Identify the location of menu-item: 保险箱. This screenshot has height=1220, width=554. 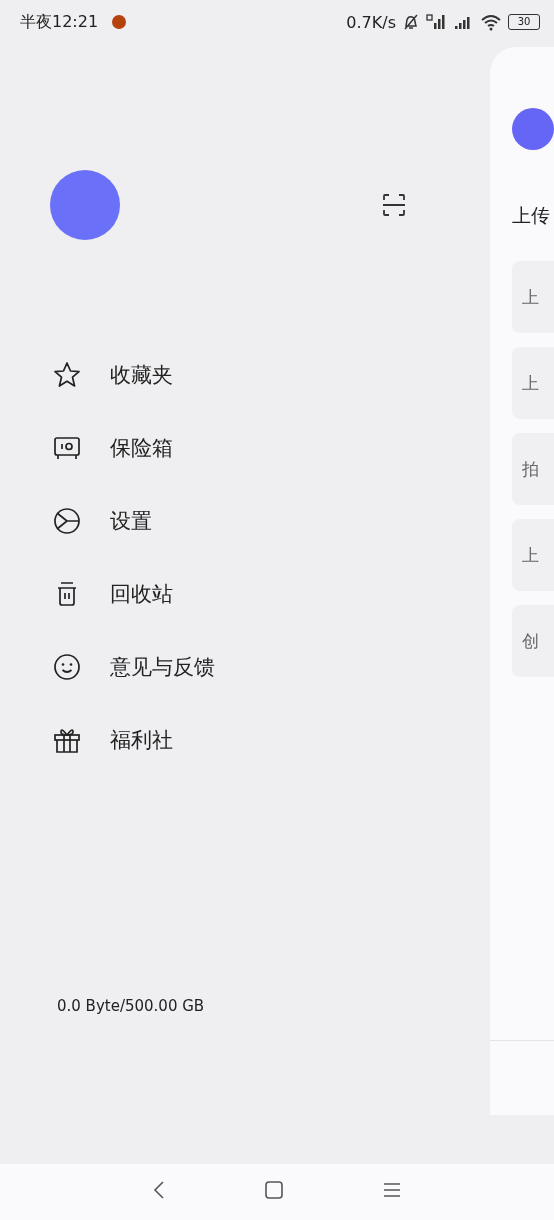
(113, 448).